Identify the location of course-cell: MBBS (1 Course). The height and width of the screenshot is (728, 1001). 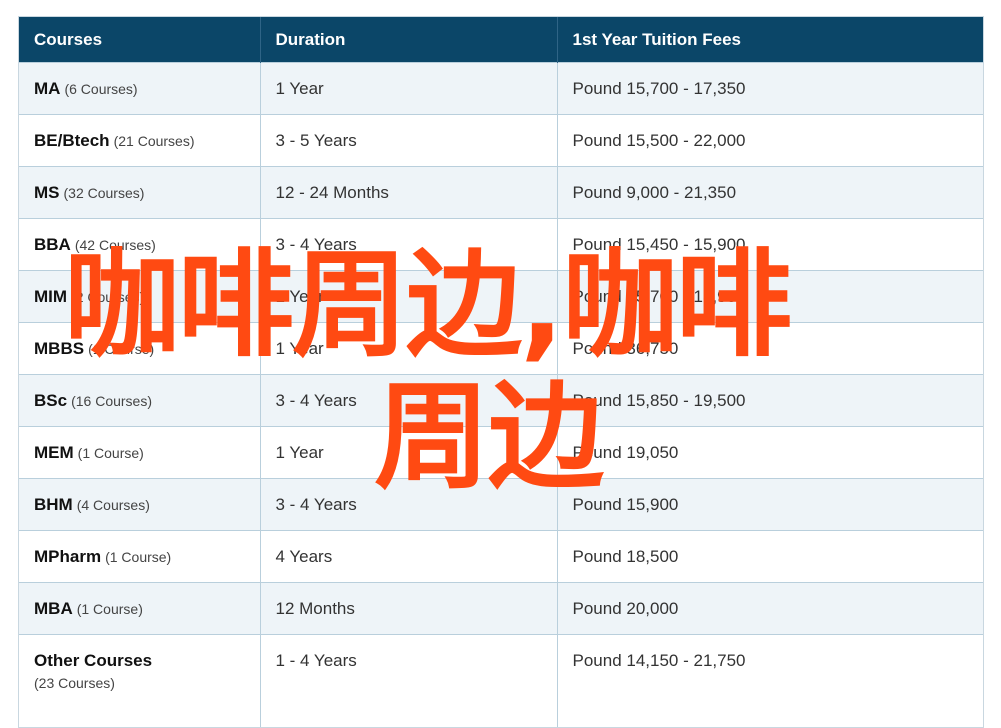
(140, 348).